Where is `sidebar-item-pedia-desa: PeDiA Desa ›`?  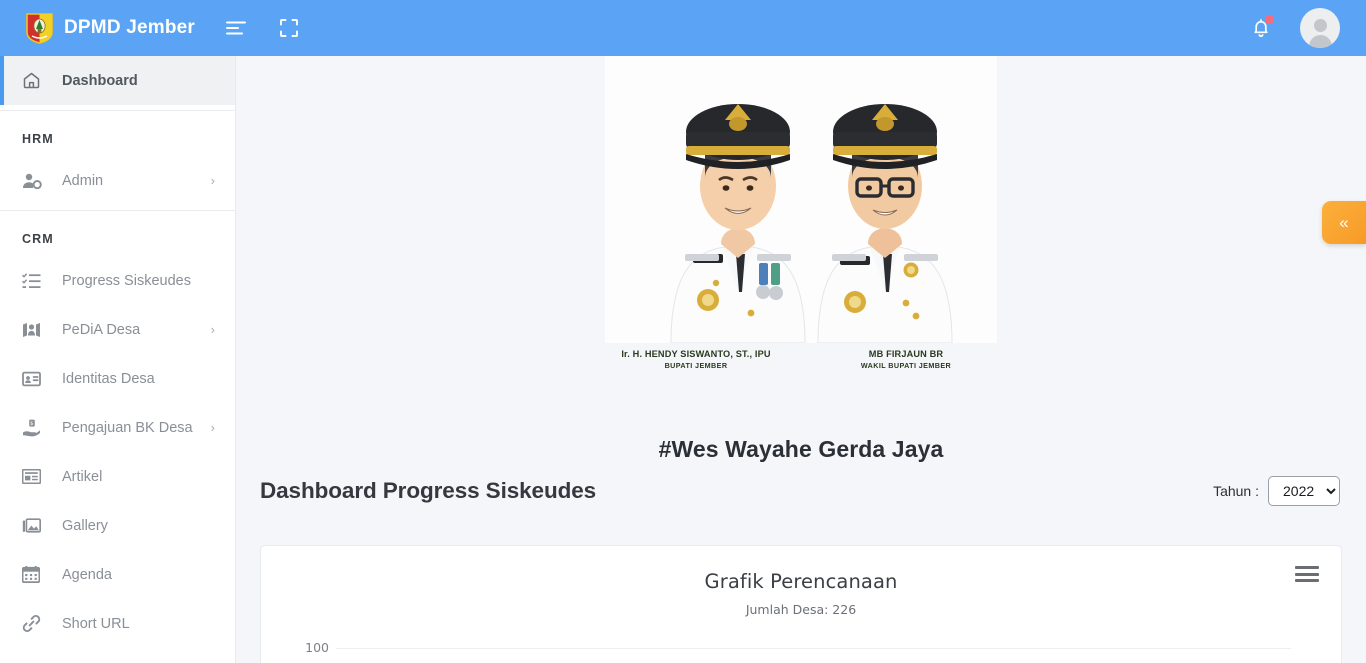
sidebar-item-pedia-desa: PeDiA Desa › is located at coordinates (117, 329).